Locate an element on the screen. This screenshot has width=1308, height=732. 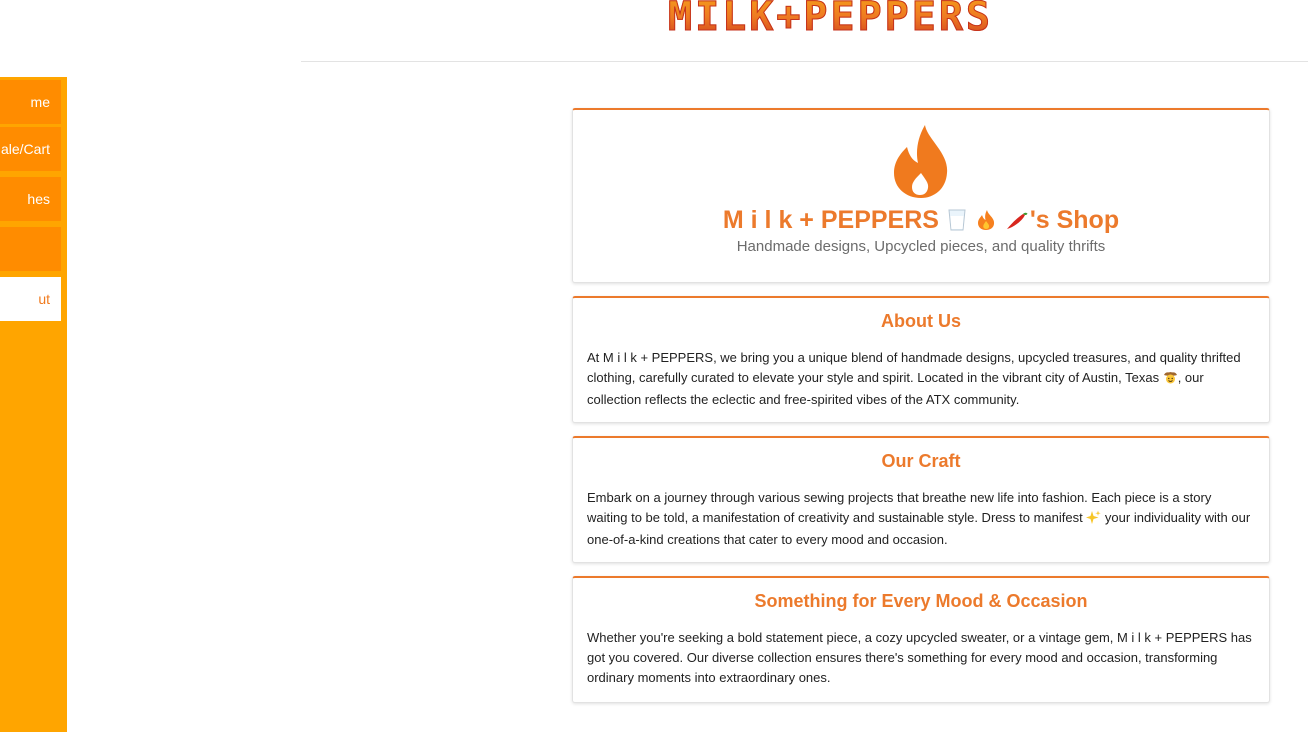
every-mood-heading: Something for Every Mood & Occasion is located at coordinates (921, 601).